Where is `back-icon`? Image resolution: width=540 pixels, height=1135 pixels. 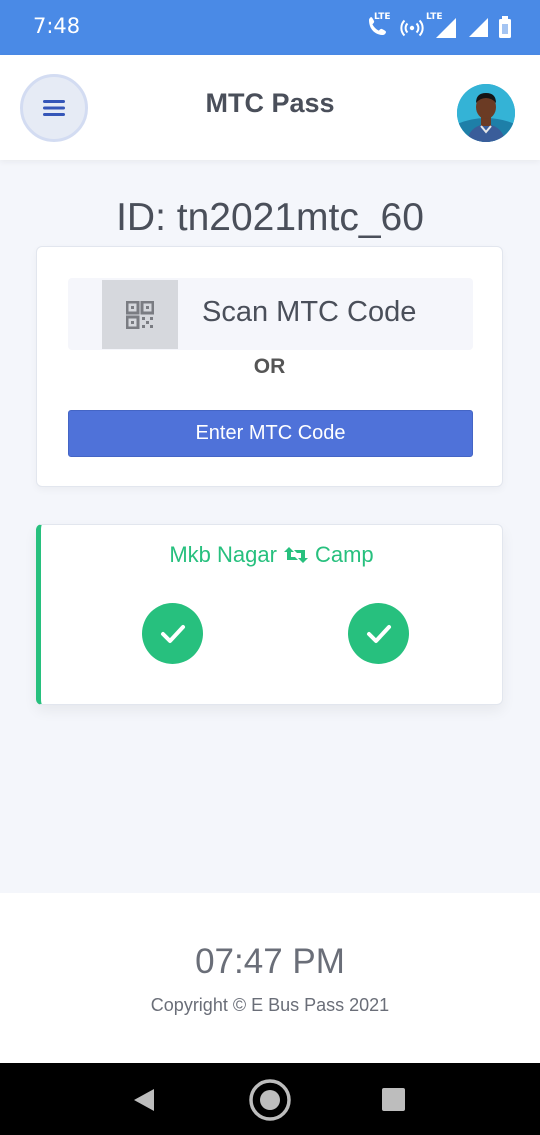
back-icon is located at coordinates (144, 1100).